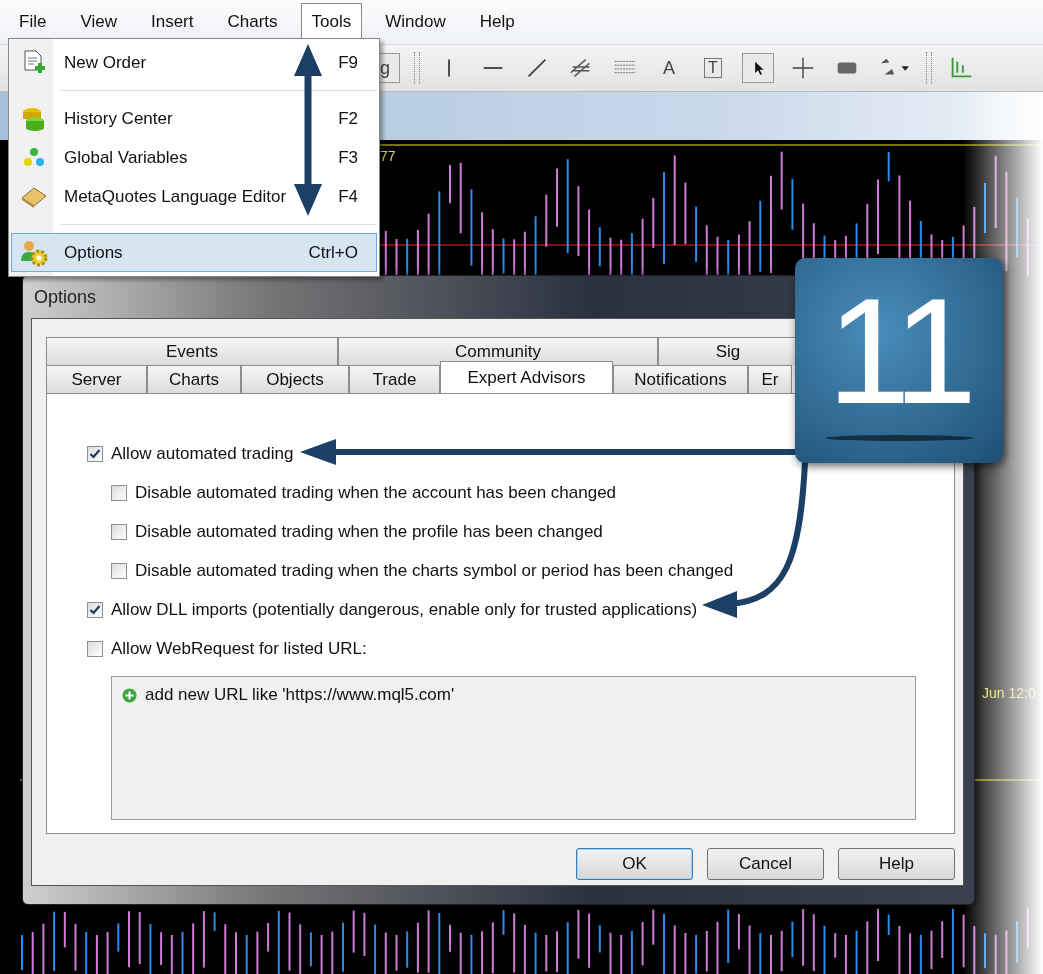 This screenshot has width=1043, height=974. I want to click on menu-item: Window, so click(415, 22).